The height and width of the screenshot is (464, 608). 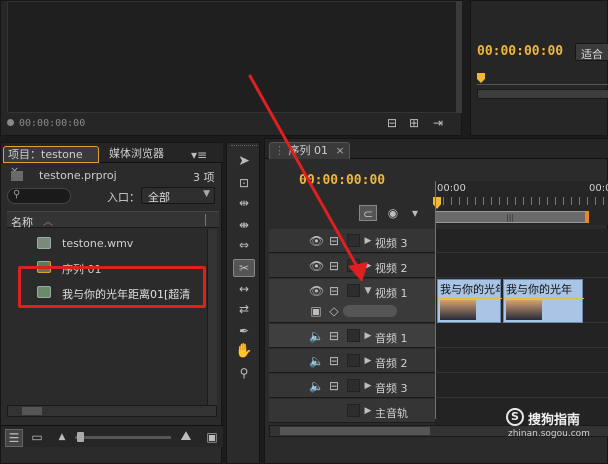 I want to click on track-video-2: 👁 ⊟ ▶ 视频 2, so click(x=352, y=266).